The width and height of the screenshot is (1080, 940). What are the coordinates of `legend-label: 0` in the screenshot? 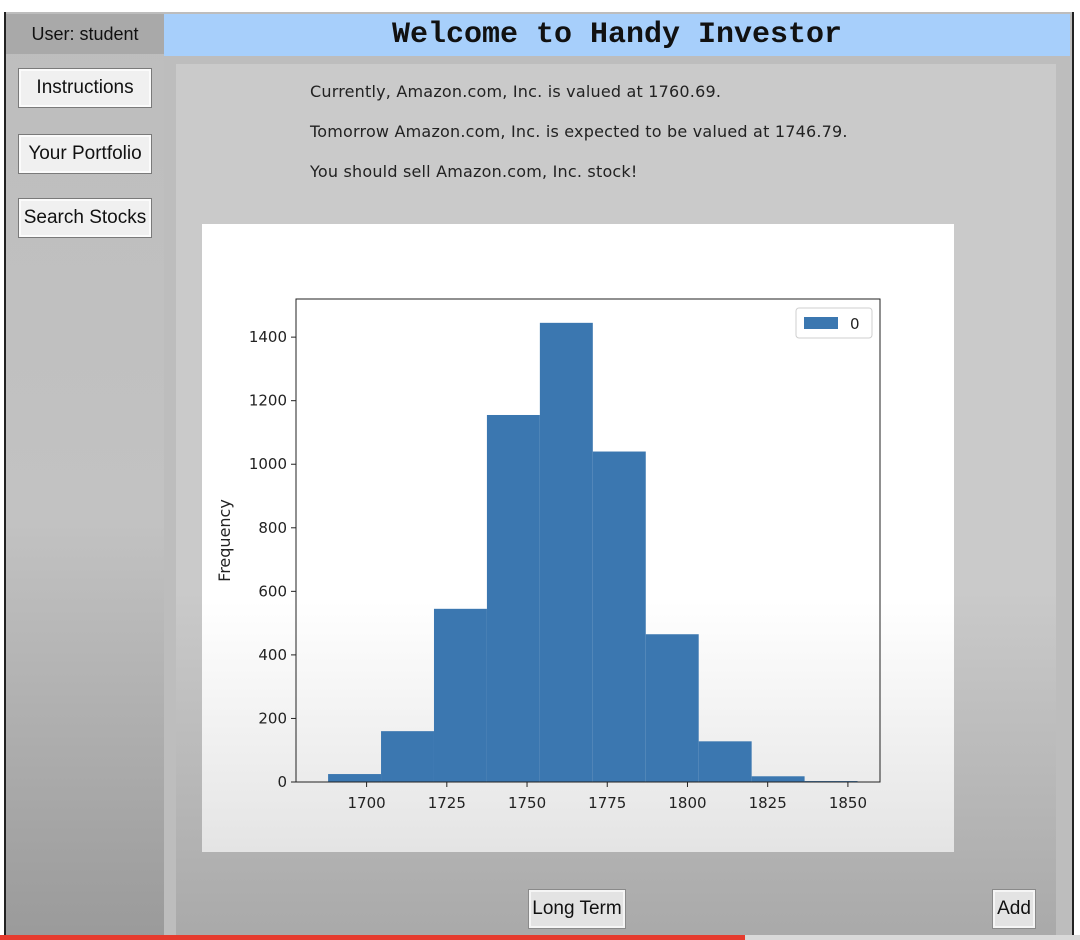 It's located at (855, 324).